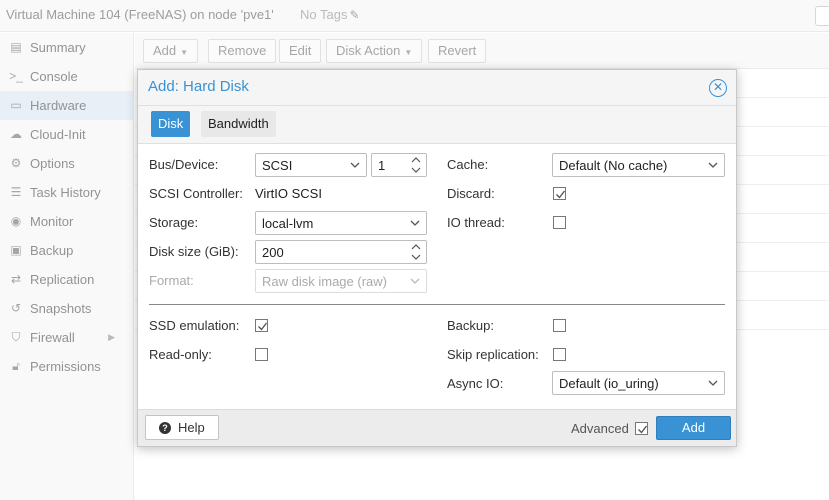  Describe the element at coordinates (341, 252) in the screenshot. I see `disk-size-spinner: 200` at that location.